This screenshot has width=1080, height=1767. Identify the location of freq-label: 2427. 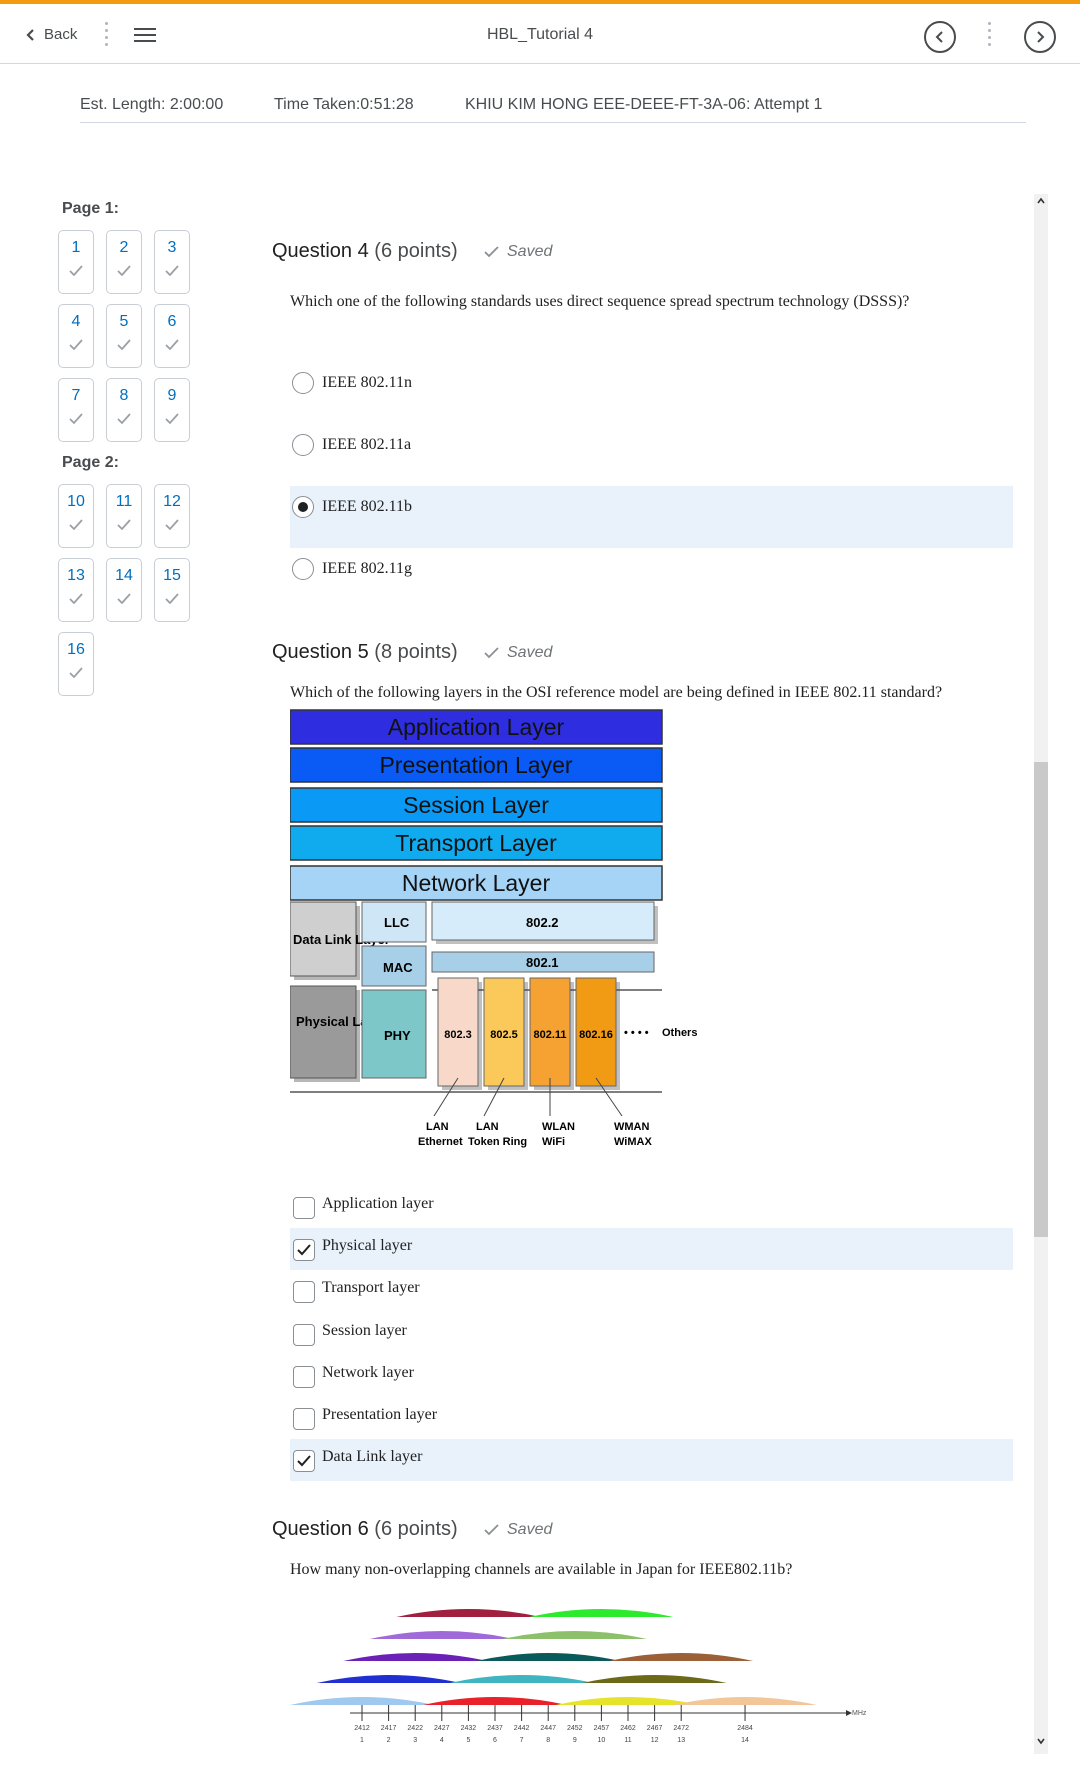
(442, 1728).